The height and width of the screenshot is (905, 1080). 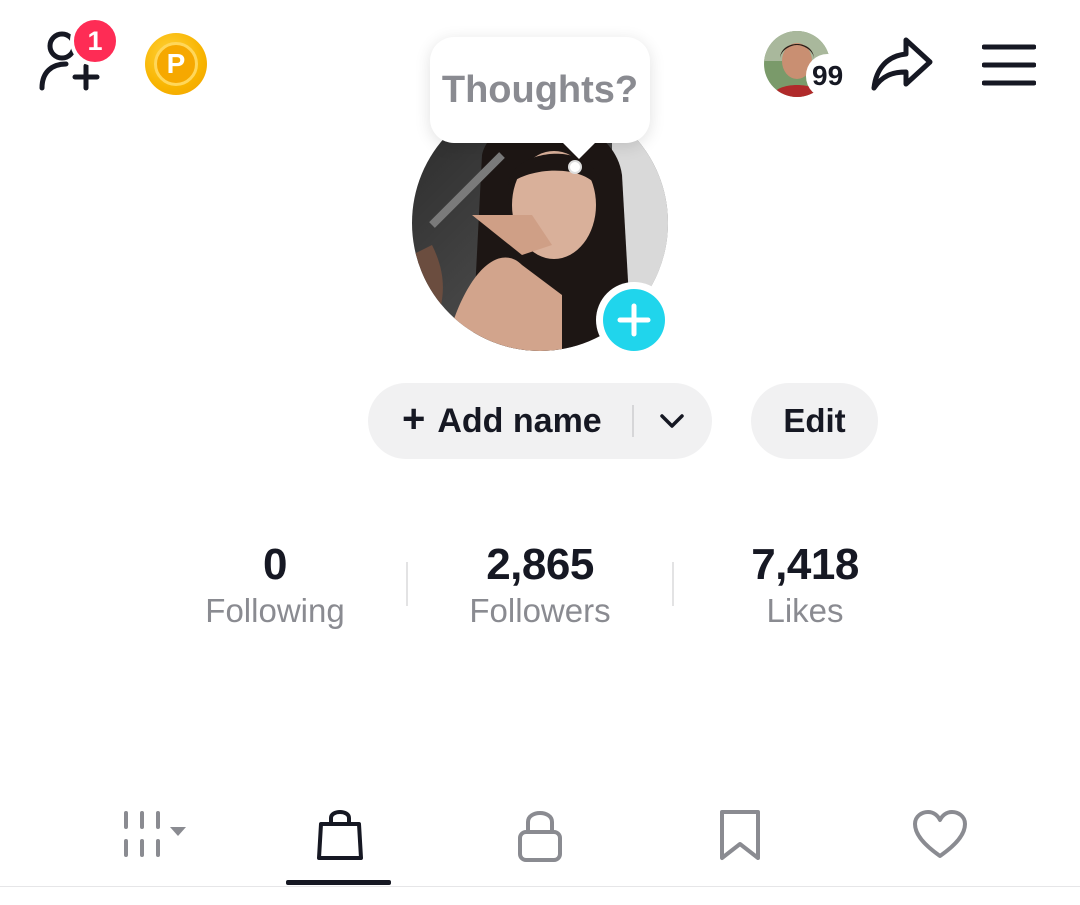 I want to click on share-icon, so click(x=902, y=64).